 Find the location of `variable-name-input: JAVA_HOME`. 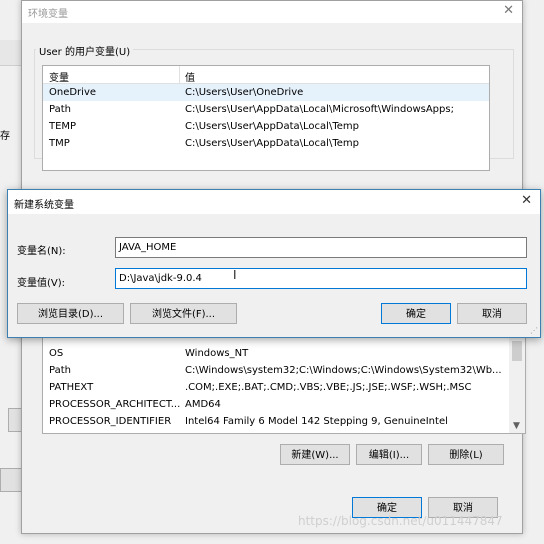

variable-name-input: JAVA_HOME is located at coordinates (321, 247).